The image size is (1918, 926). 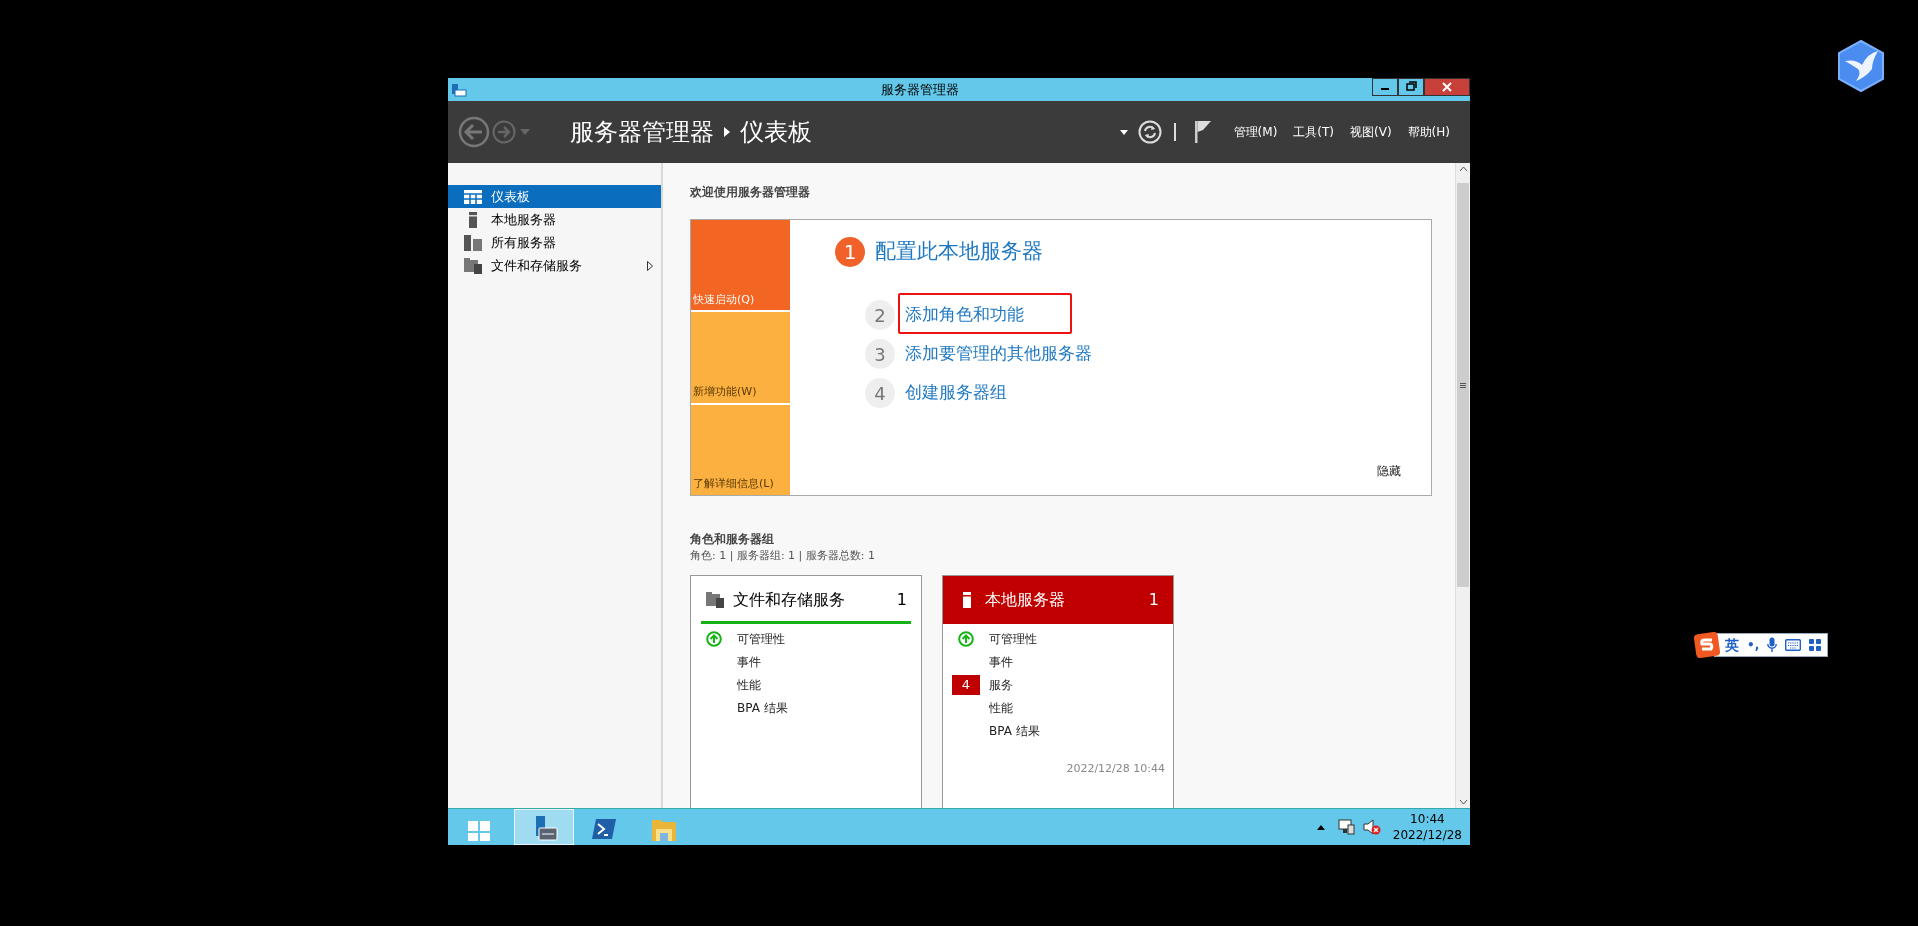 What do you see at coordinates (740, 449) in the screenshot?
I see `quick-start-tile: 了解详细信息(L)` at bounding box center [740, 449].